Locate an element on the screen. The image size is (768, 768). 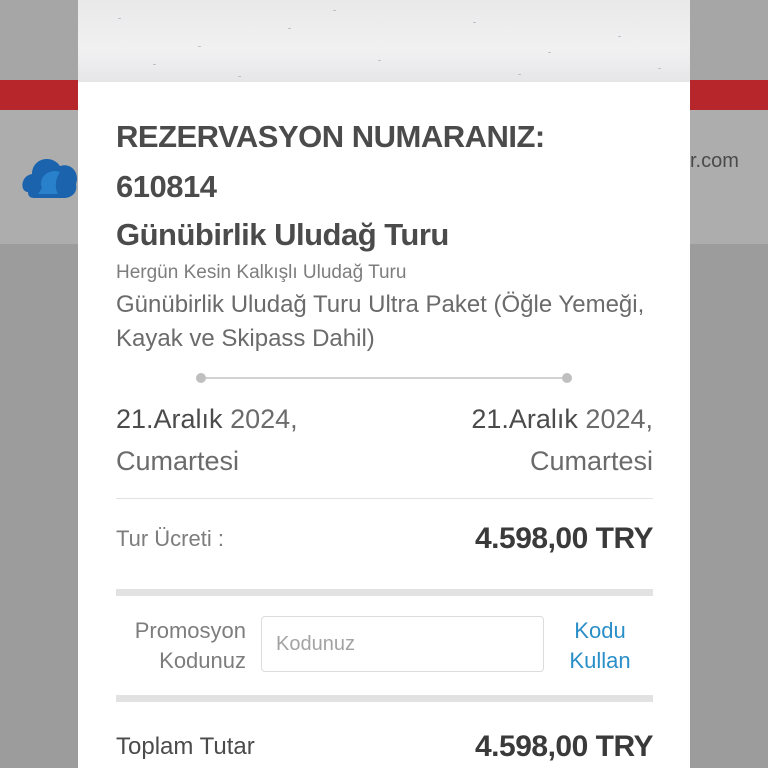
site-domain-text: r.com is located at coordinates (714, 161).